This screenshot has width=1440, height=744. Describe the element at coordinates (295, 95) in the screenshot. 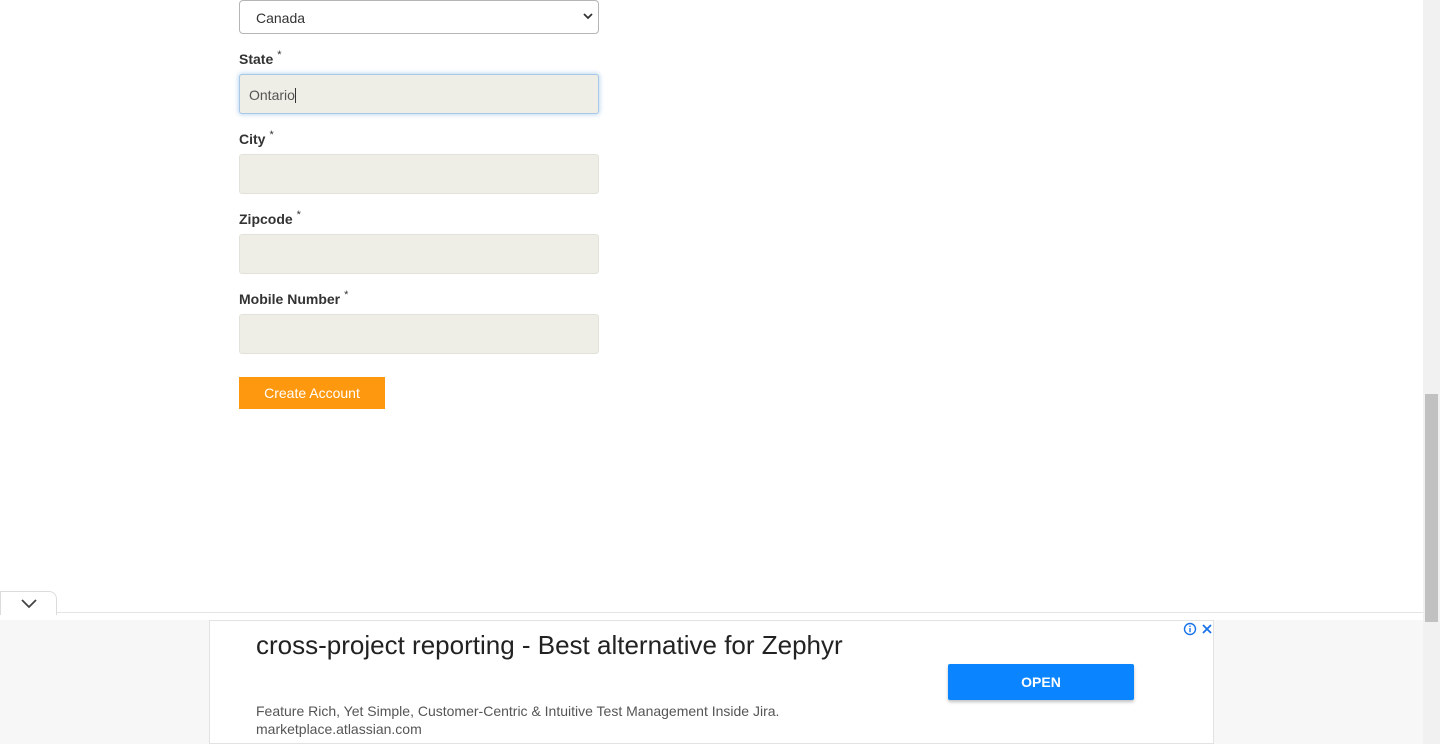

I see `text-caret` at that location.